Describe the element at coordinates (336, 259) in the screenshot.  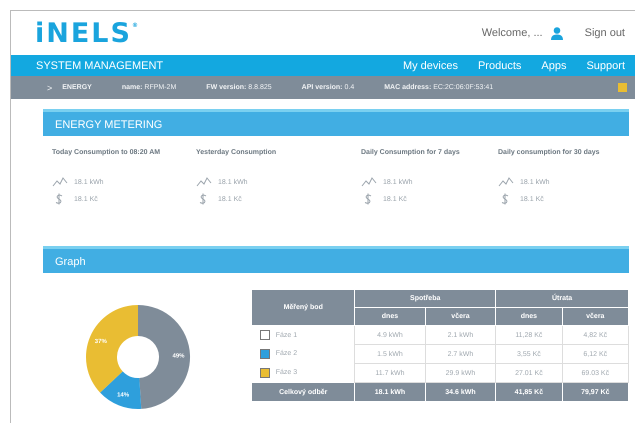
I see `section-header: Graph` at that location.